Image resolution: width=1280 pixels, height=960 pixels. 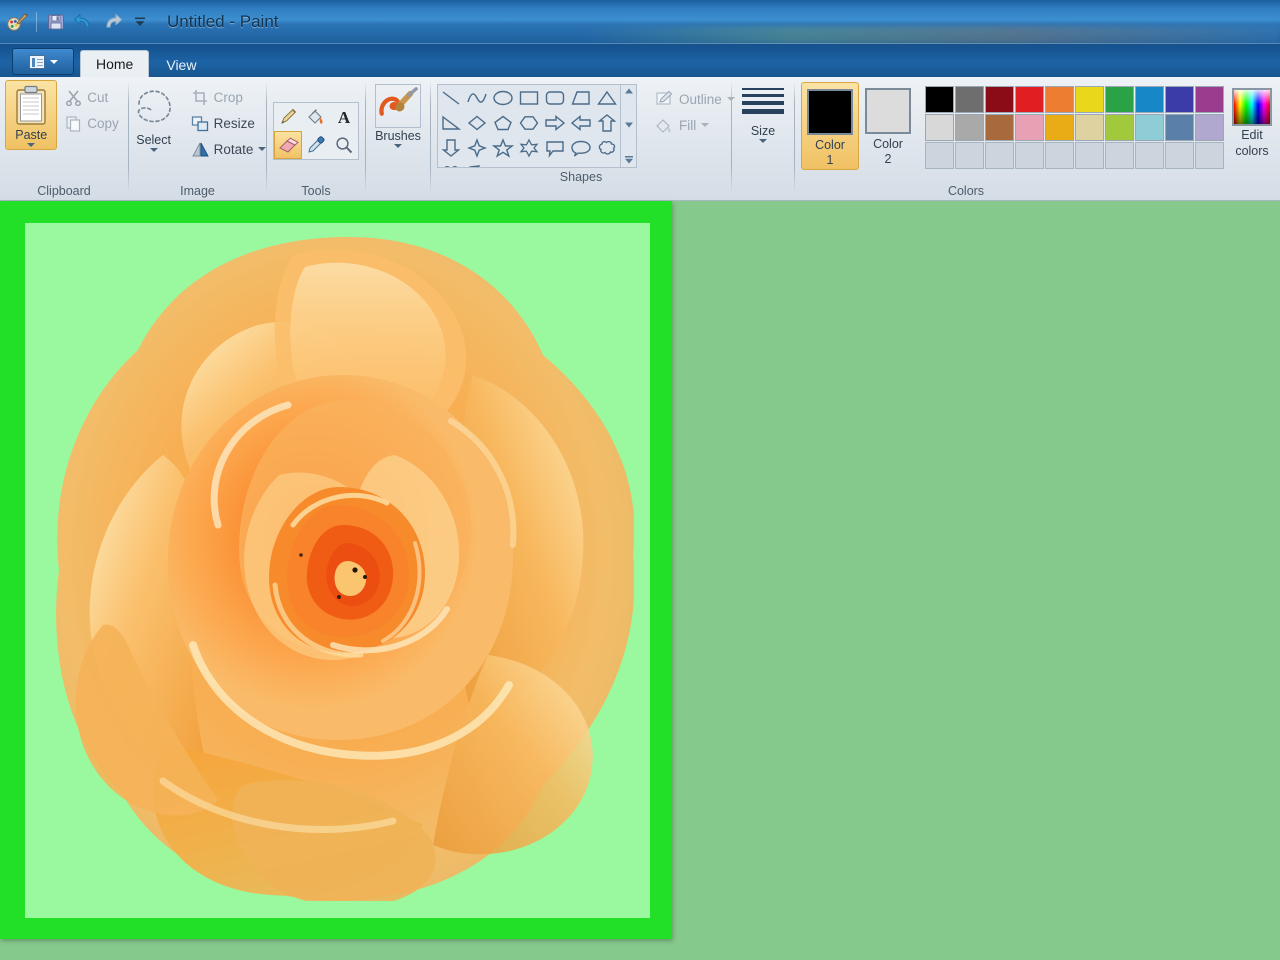 What do you see at coordinates (1029, 155) in the screenshot?
I see `palette-empty-slot-r3-c4` at bounding box center [1029, 155].